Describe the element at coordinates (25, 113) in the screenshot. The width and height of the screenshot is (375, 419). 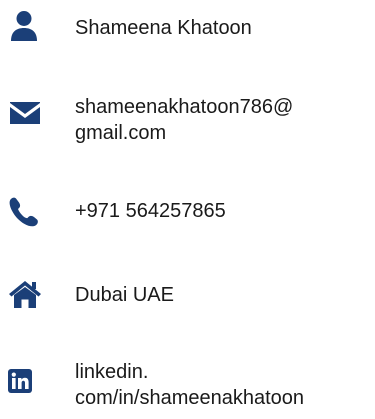
I see `envelope-icon` at that location.